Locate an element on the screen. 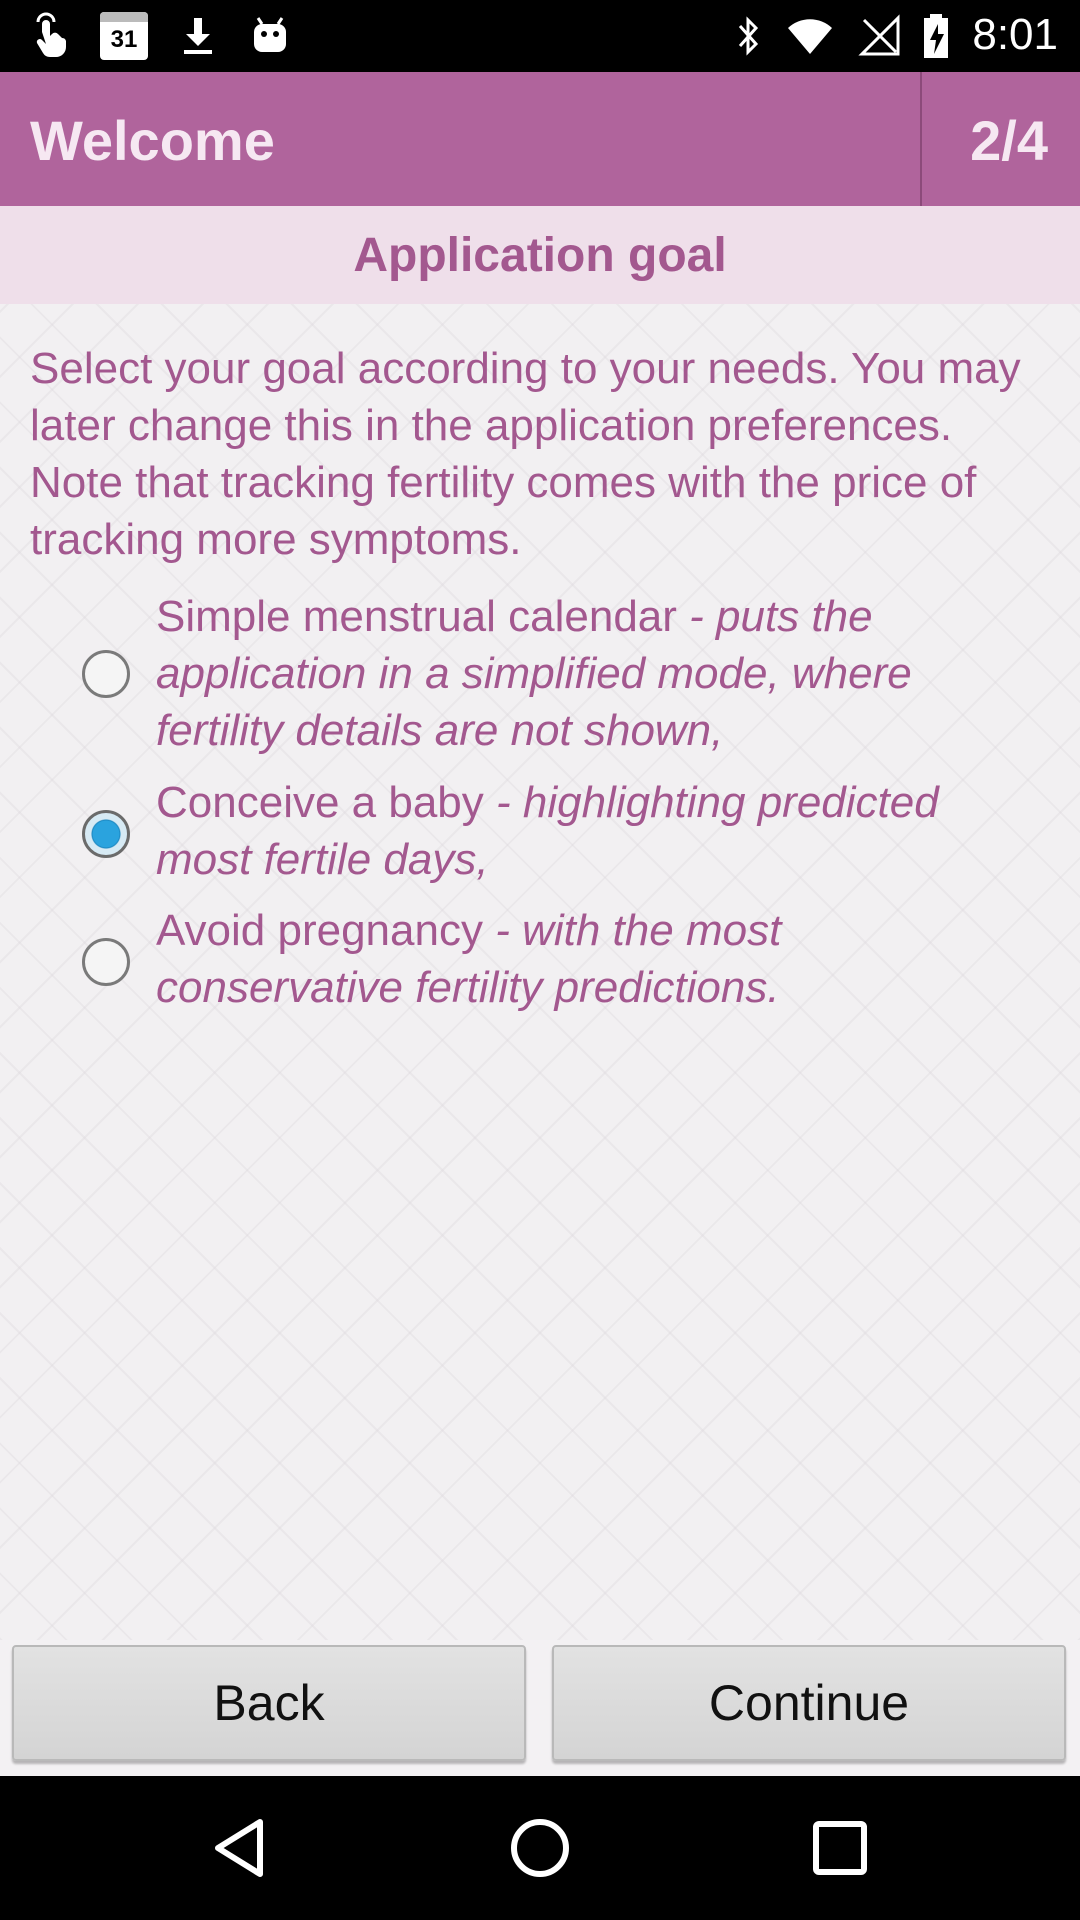 Image resolution: width=1080 pixels, height=1920 pixels. bluetooth-icon is located at coordinates (748, 36).